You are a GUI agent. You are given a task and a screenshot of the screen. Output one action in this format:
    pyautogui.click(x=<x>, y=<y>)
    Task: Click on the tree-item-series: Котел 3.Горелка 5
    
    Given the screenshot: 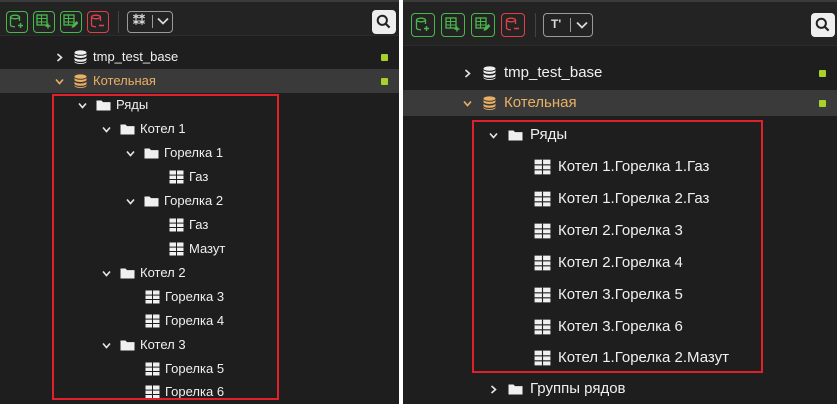 What is the action you would take?
    pyautogui.click(x=620, y=295)
    